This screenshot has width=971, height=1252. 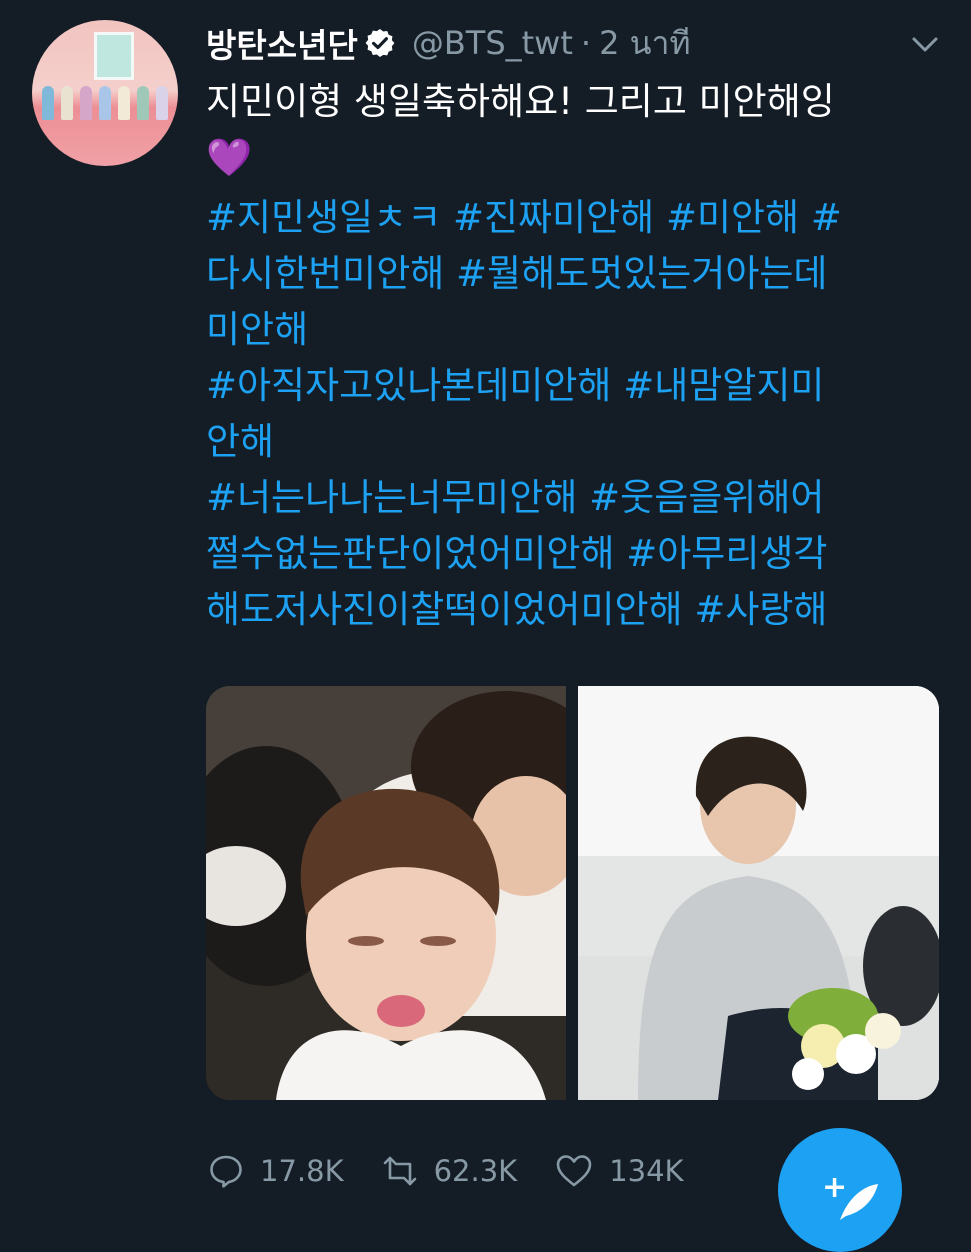 I want to click on avatar, so click(x=105, y=93).